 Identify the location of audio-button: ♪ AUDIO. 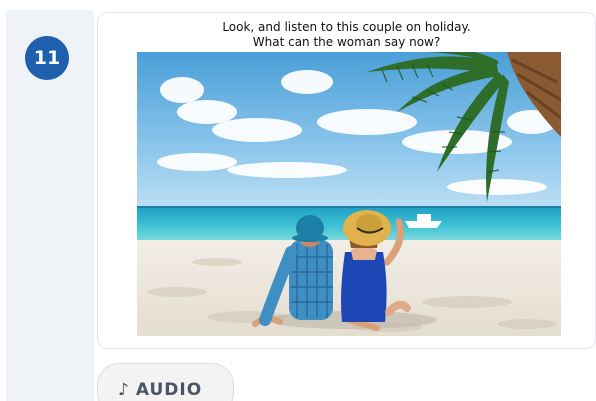
(165, 382).